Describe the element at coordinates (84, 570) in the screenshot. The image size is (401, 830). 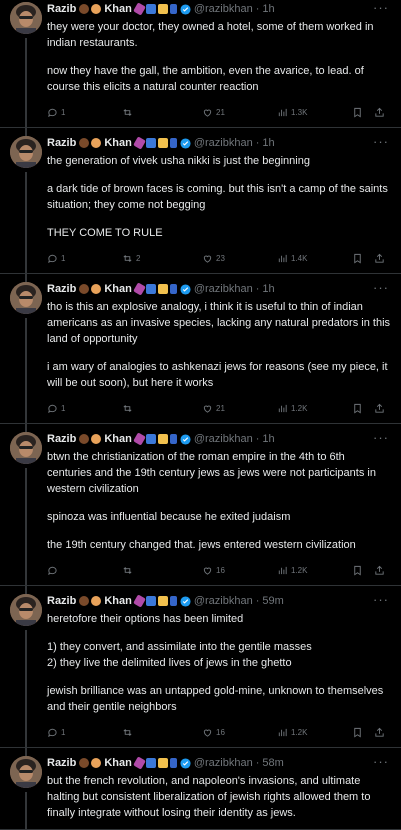
I see `reply-button` at that location.